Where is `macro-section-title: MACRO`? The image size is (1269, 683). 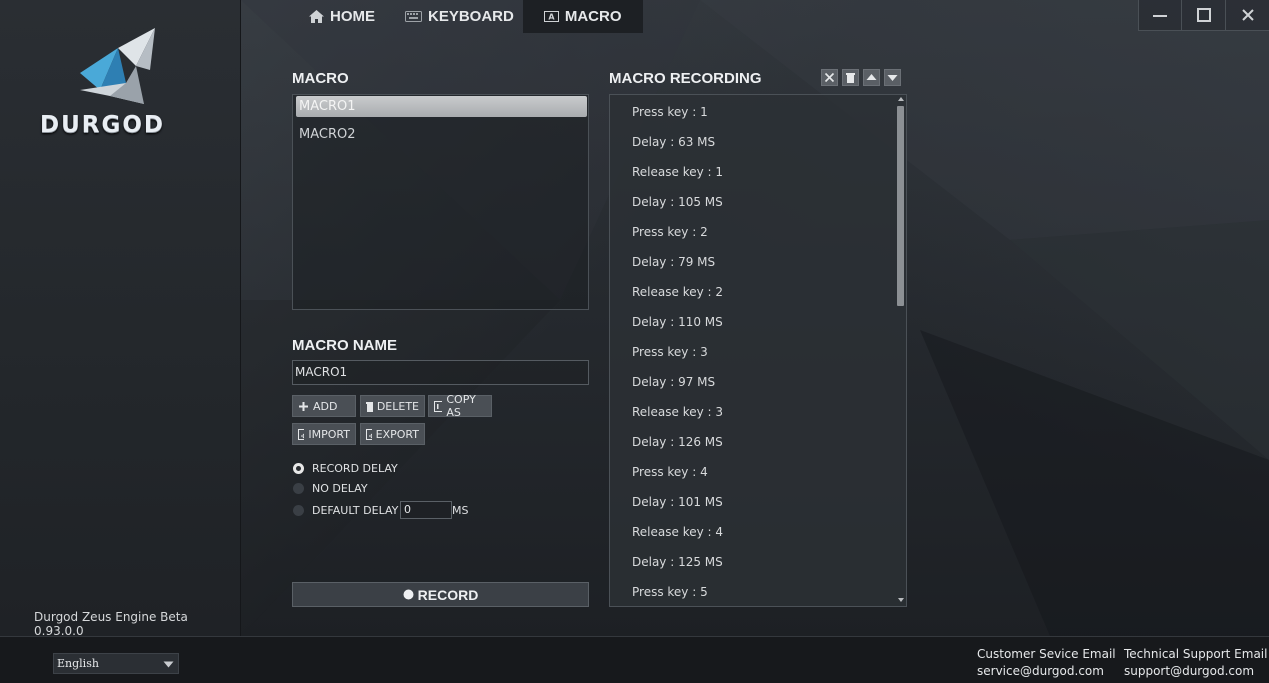
macro-section-title: MACRO is located at coordinates (320, 78).